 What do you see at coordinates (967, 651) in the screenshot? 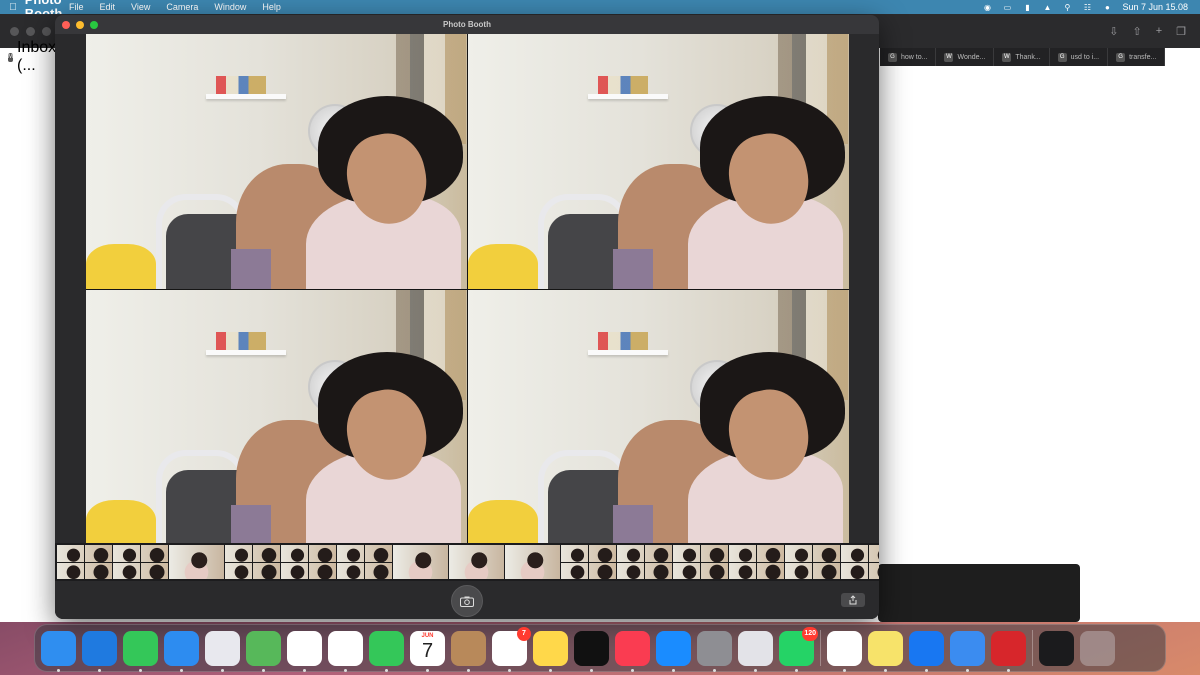
I see `file-transfer-icon` at bounding box center [967, 651].